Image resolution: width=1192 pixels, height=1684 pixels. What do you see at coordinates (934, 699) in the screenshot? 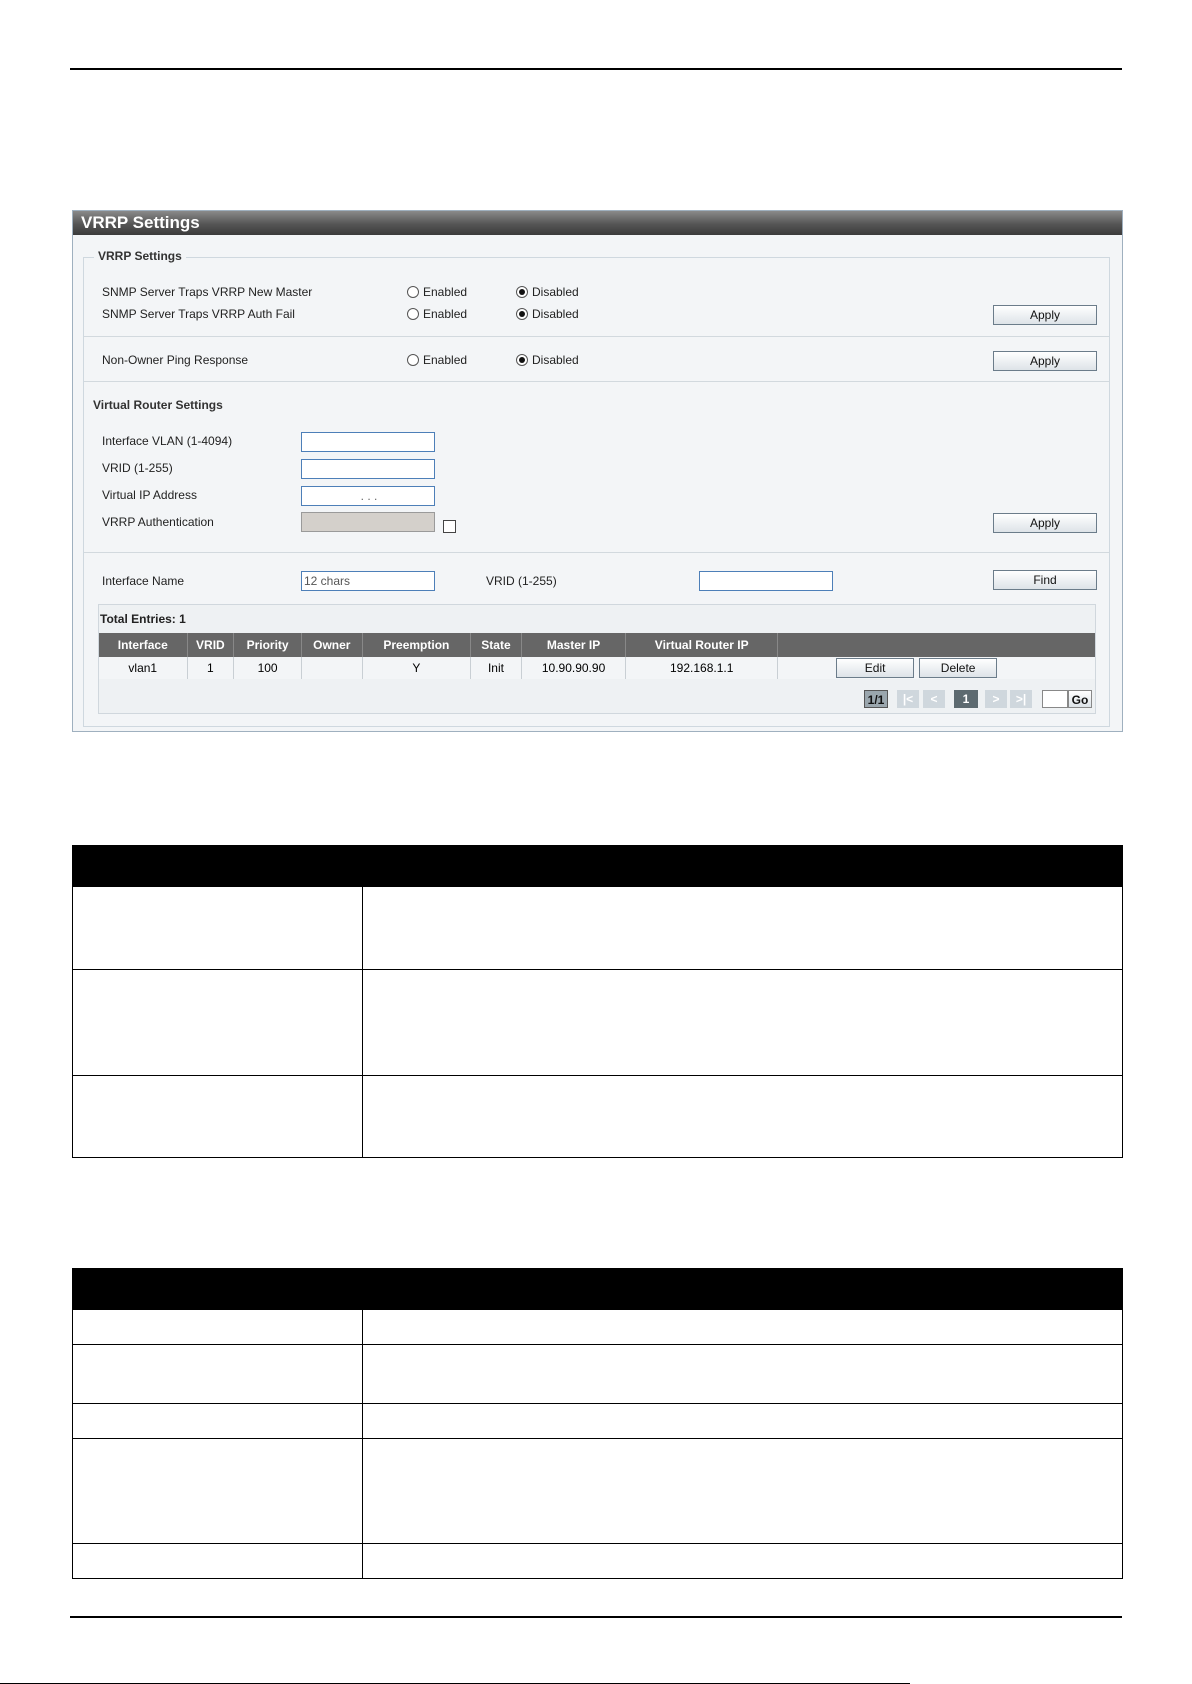
I see `prev-page-button: <` at bounding box center [934, 699].